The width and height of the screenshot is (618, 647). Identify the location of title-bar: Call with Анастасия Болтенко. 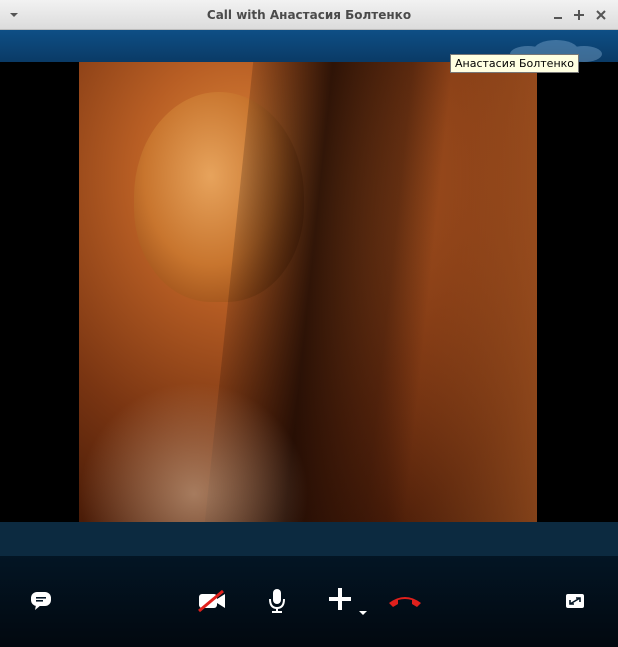
(309, 15).